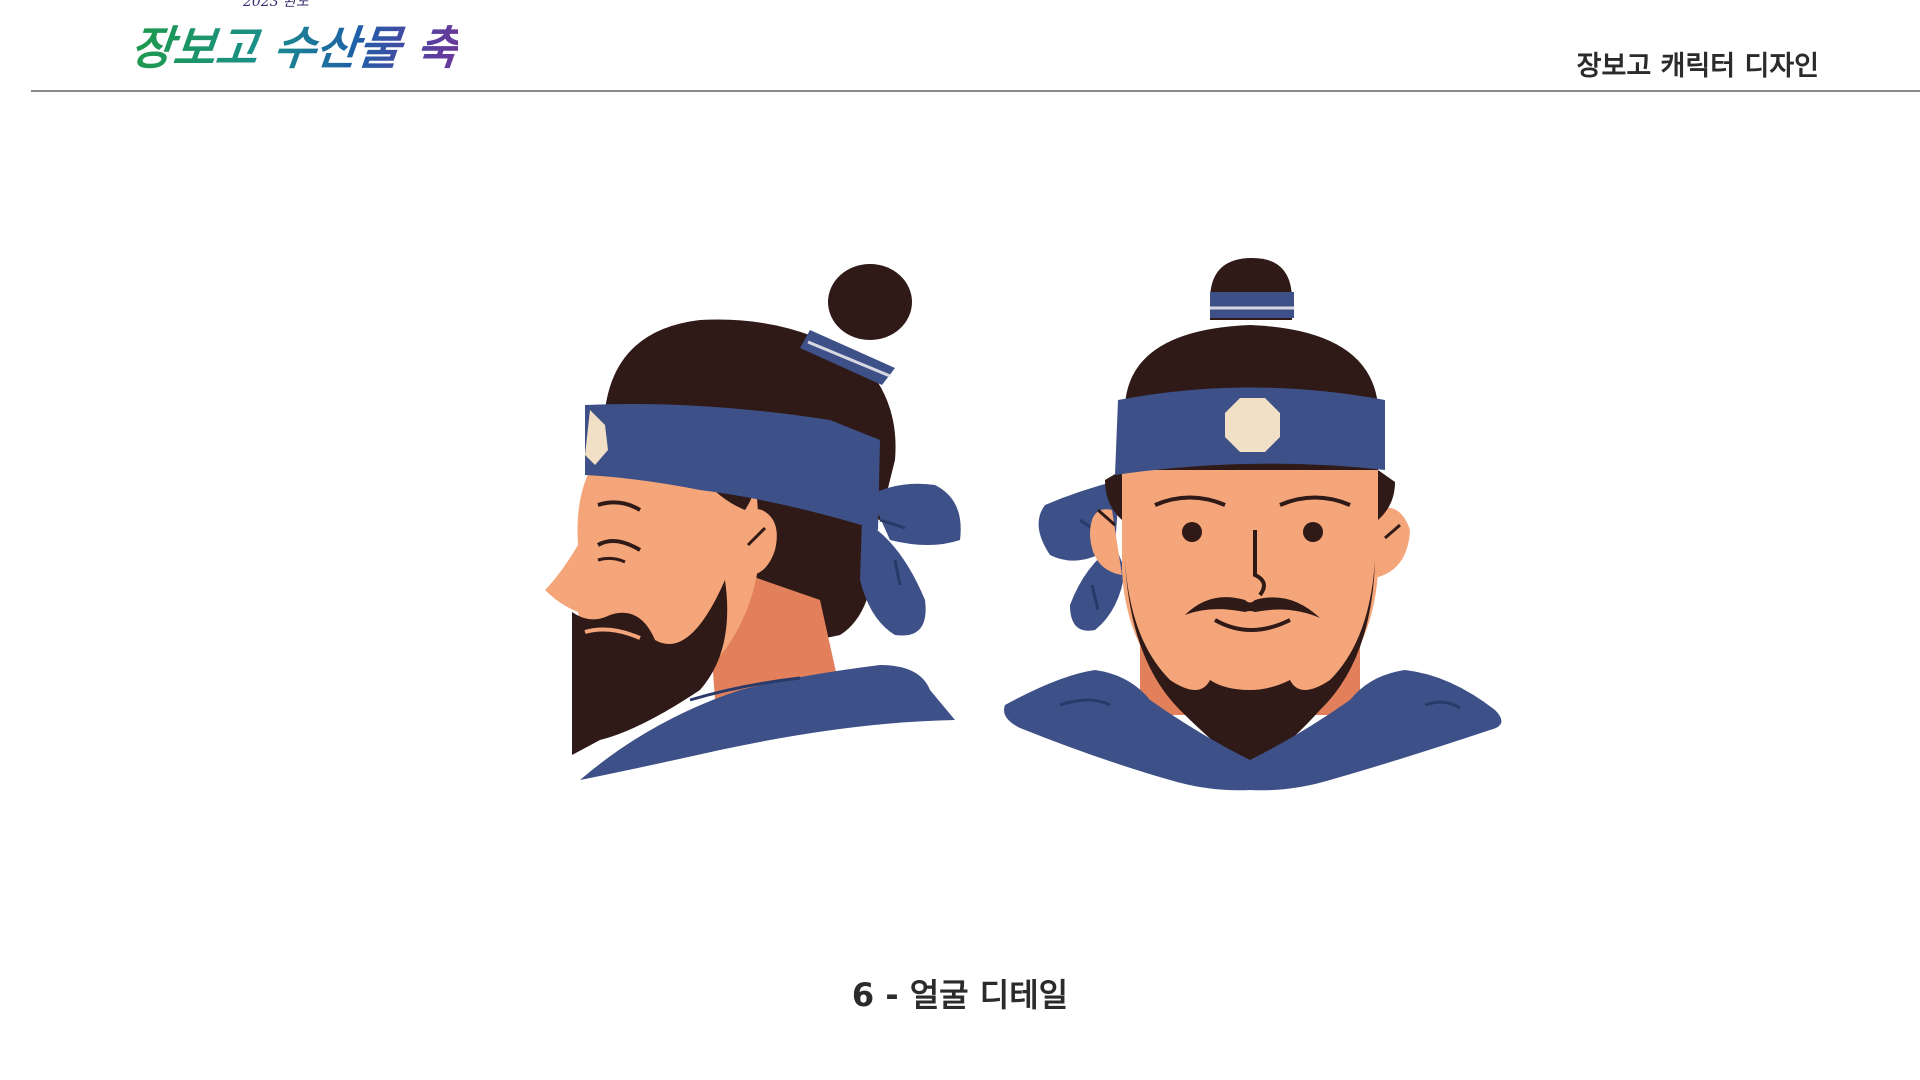  What do you see at coordinates (1392, 542) in the screenshot?
I see `front-ear-right` at bounding box center [1392, 542].